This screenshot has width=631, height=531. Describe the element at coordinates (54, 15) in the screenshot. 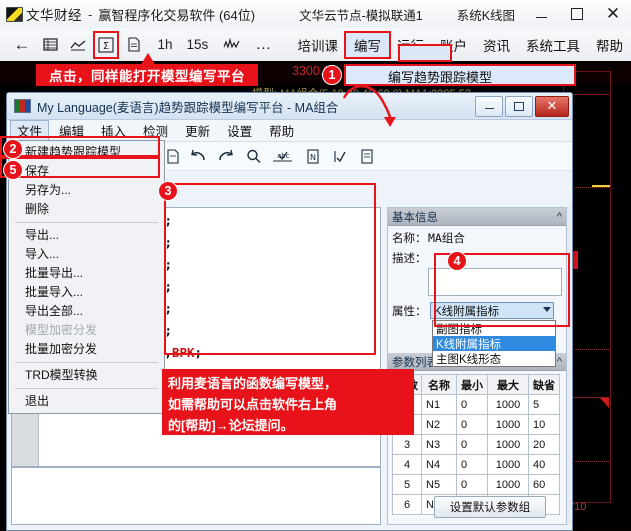

I see `app-title: 文华财经` at that location.